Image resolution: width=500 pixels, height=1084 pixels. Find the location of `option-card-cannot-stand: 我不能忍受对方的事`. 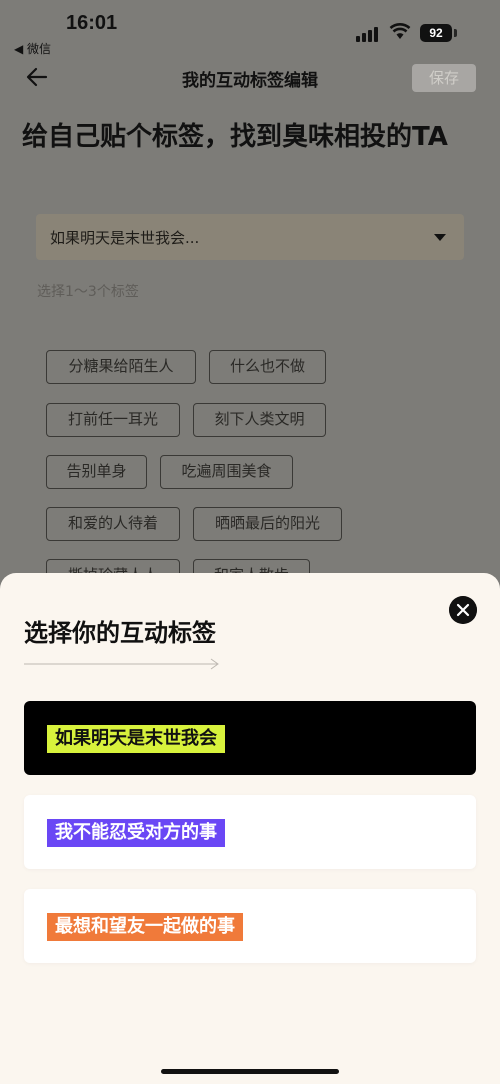

option-card-cannot-stand: 我不能忍受对方的事 is located at coordinates (250, 832).